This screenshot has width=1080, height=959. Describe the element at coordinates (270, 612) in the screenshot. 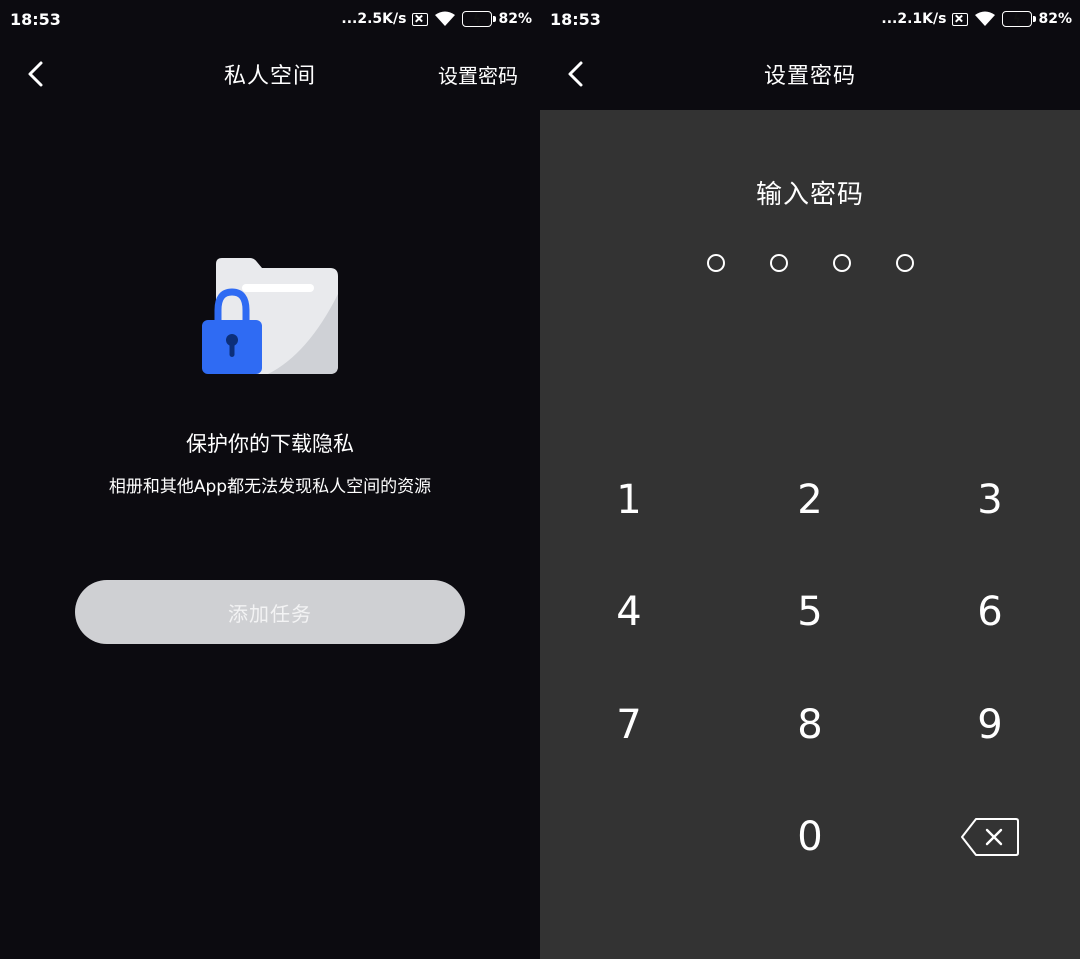

I see `add-task-button: 添加任务` at that location.